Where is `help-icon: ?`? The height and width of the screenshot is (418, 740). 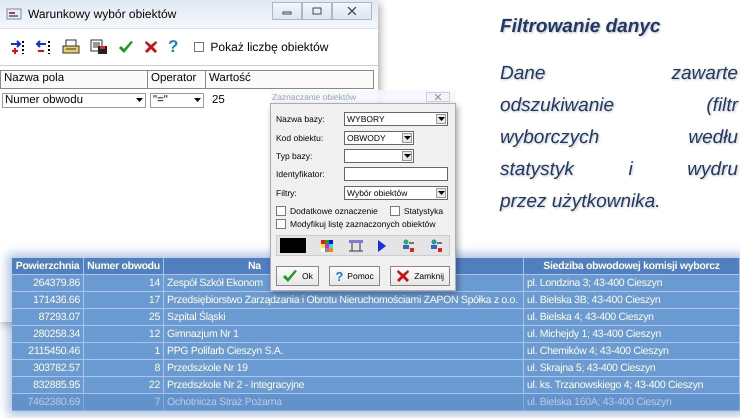
help-icon: ? is located at coordinates (173, 47).